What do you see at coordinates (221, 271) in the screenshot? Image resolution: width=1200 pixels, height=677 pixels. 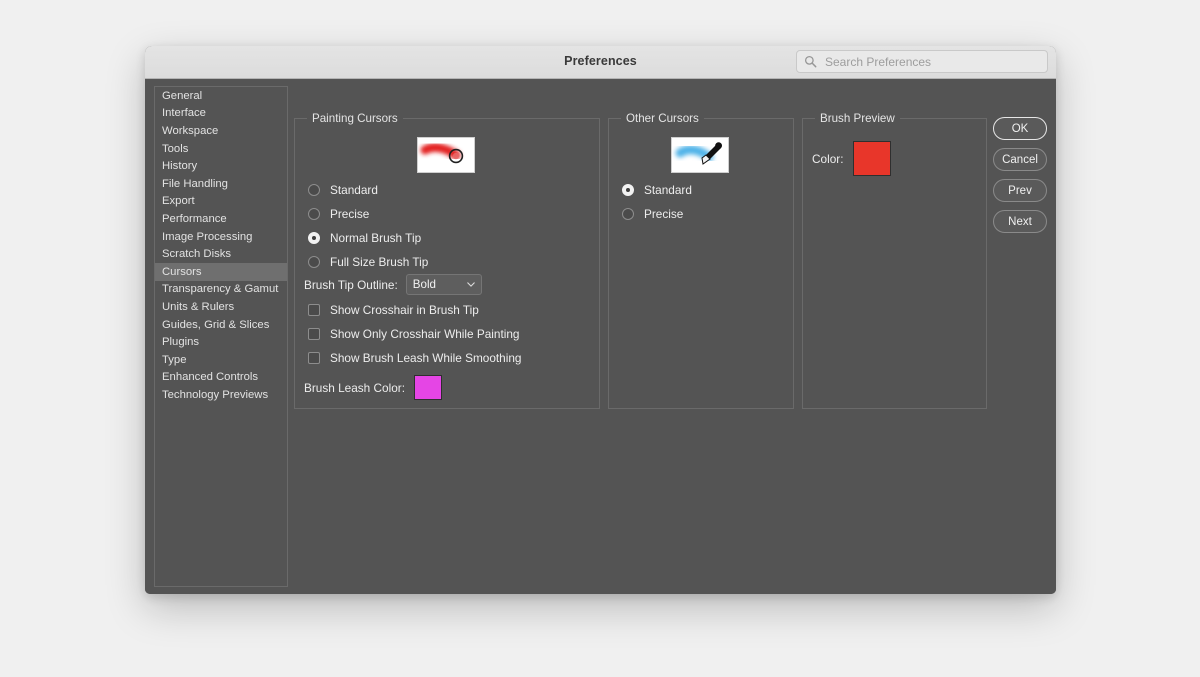 I see `sidebar-item-cursors: Cursors` at bounding box center [221, 271].